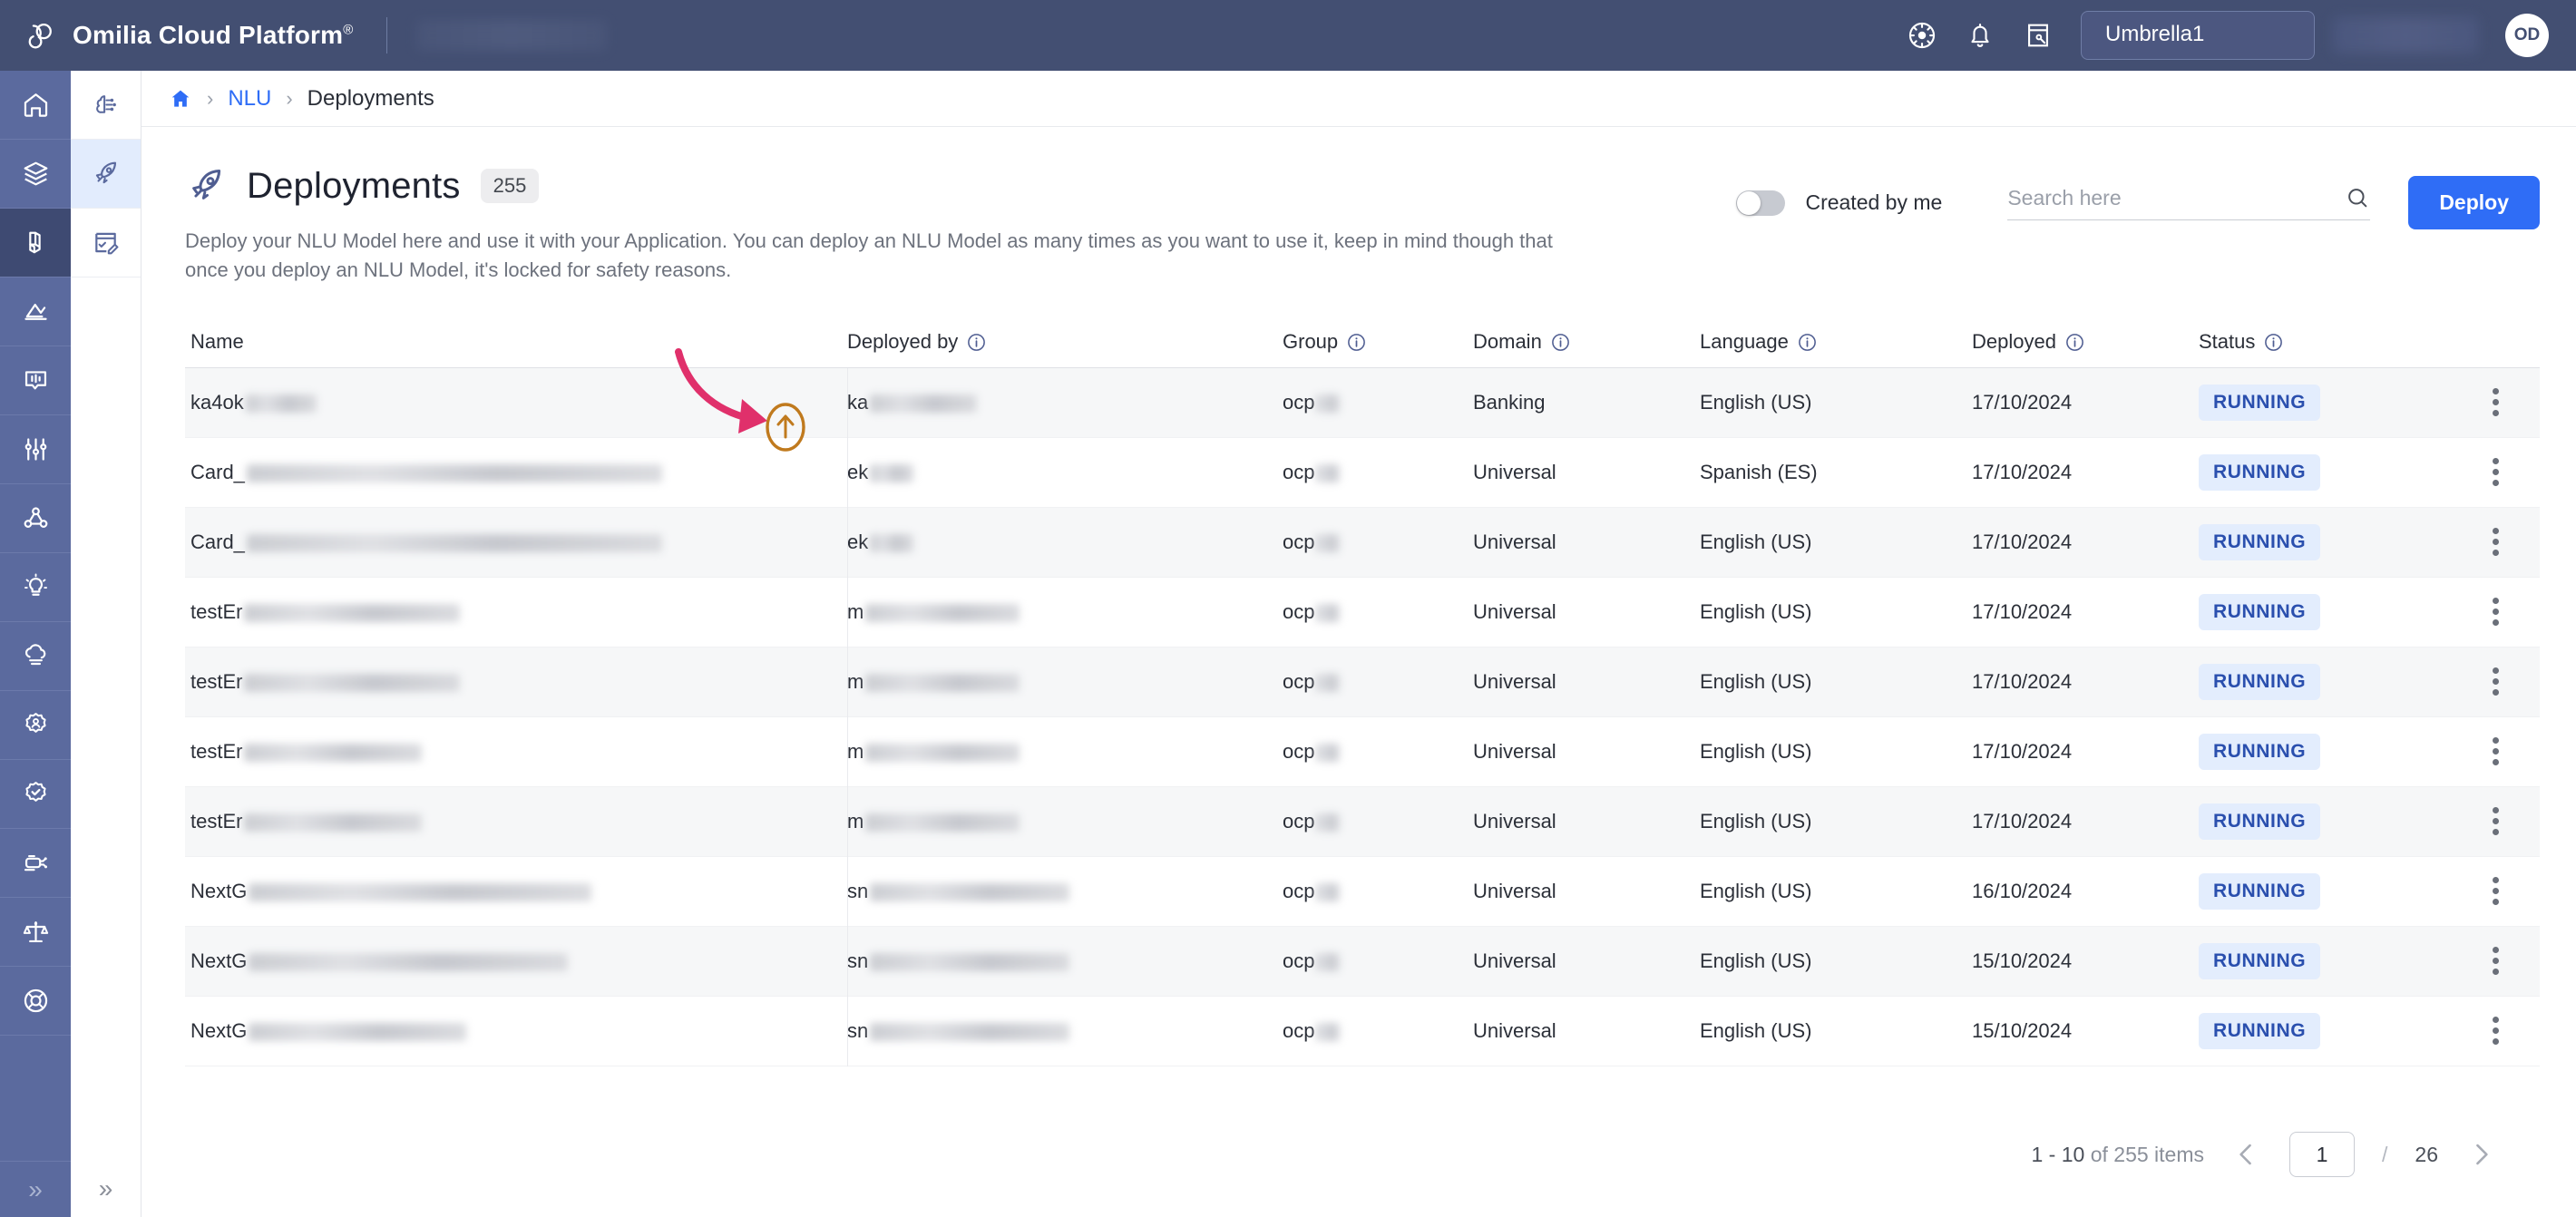 The width and height of the screenshot is (2576, 1217). Describe the element at coordinates (106, 1189) in the screenshot. I see `subnav-expand-button: »` at that location.